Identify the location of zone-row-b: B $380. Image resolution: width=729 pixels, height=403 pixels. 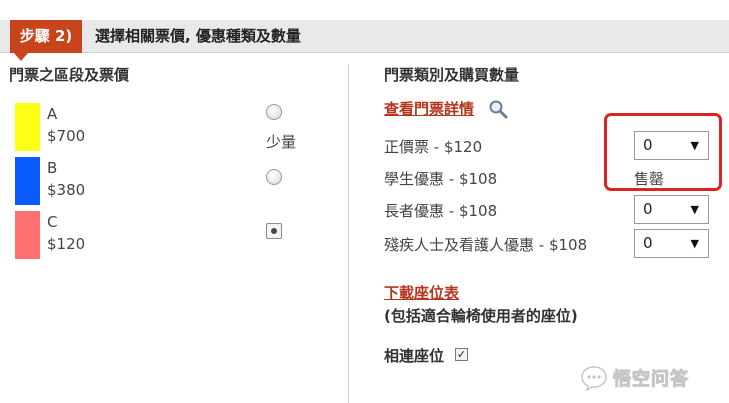
(165, 181).